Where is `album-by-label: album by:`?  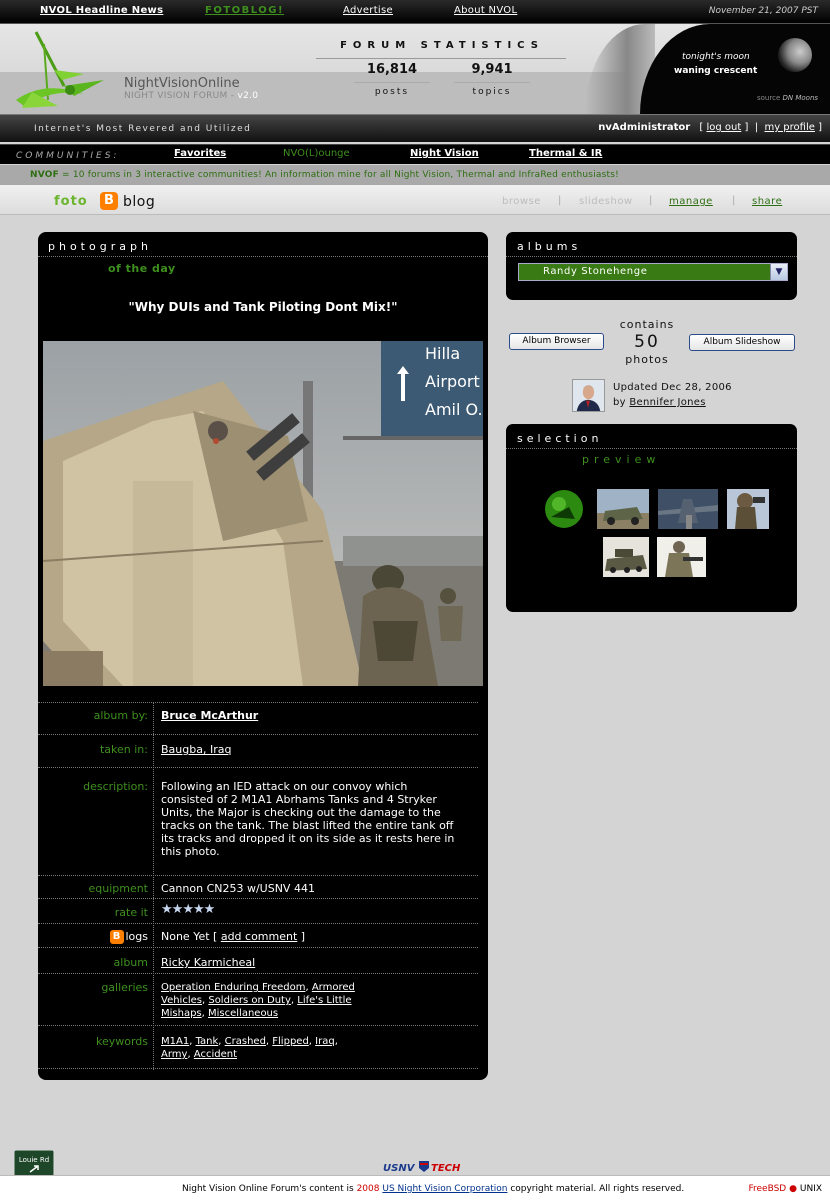
album-by-label: album by: is located at coordinates (120, 715).